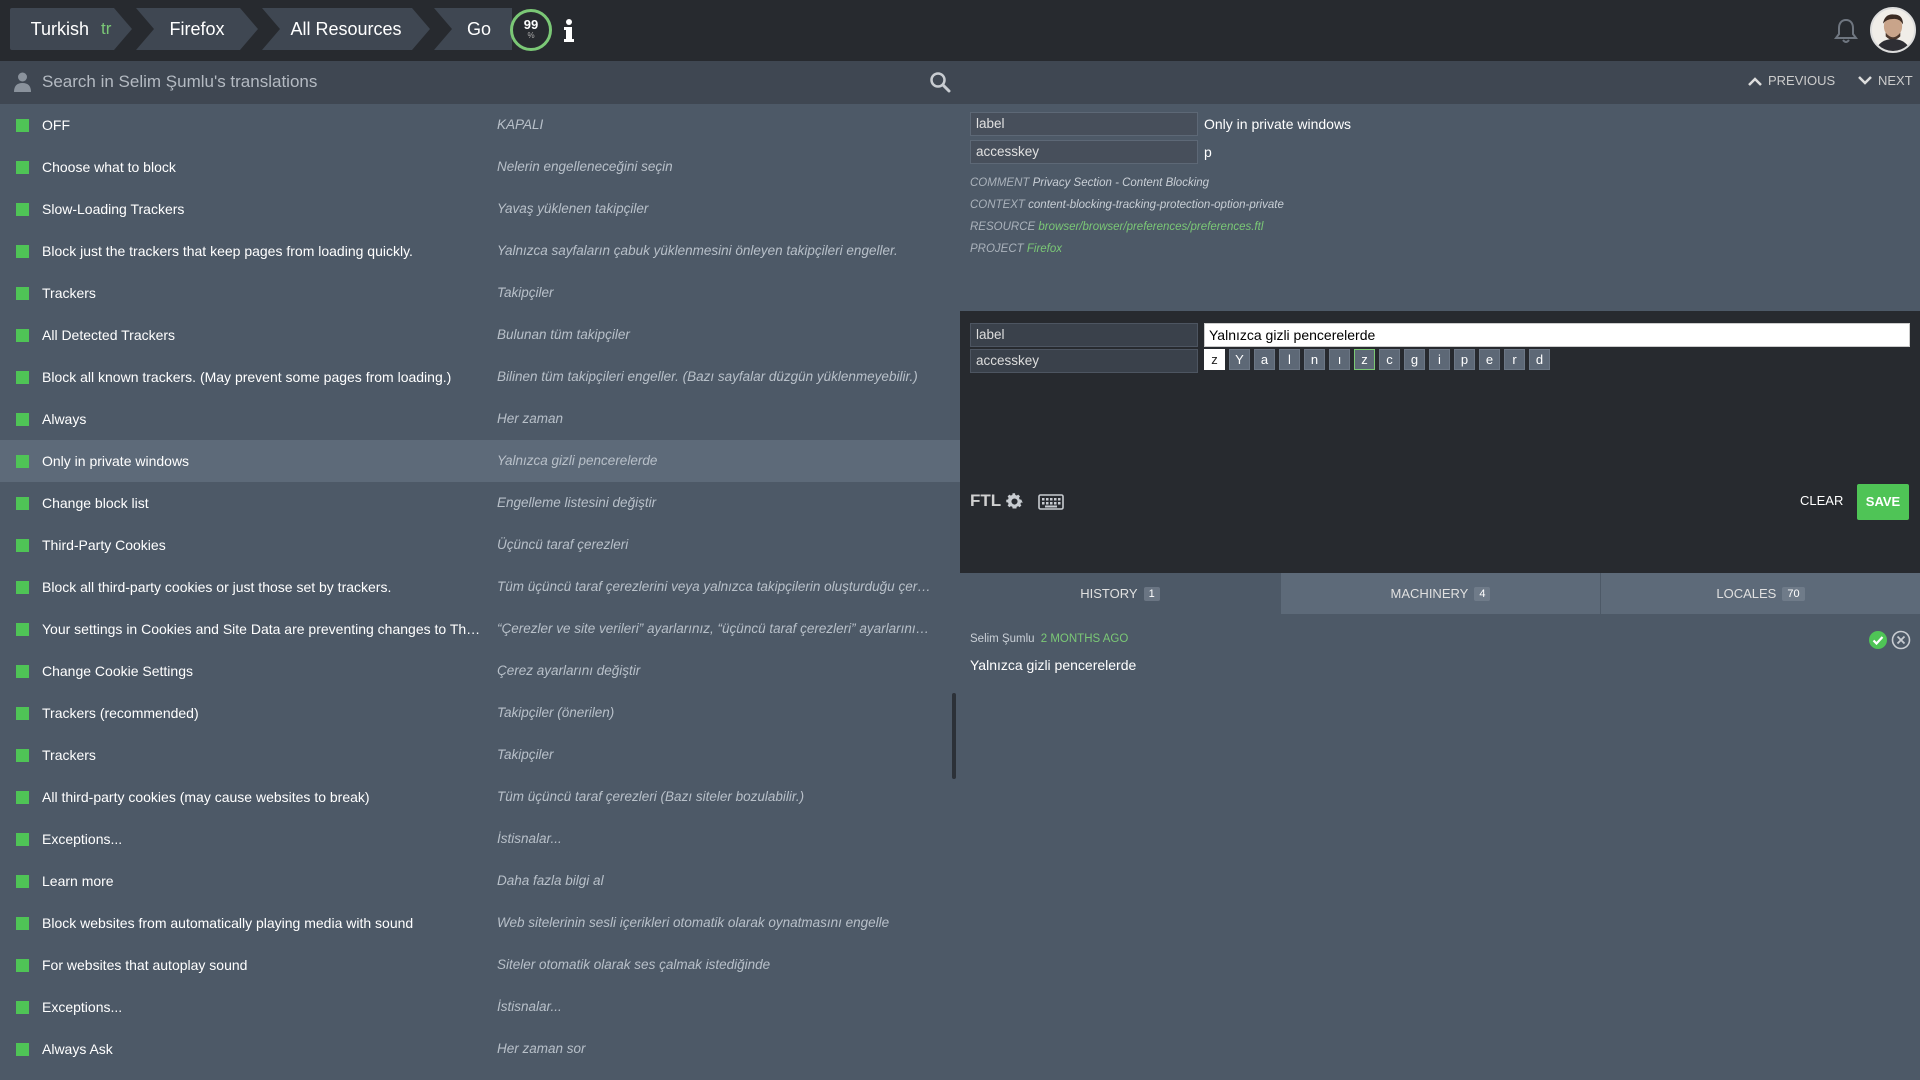 Image resolution: width=1920 pixels, height=1080 pixels. What do you see at coordinates (1791, 80) in the screenshot?
I see `previous-button: PREVIOUS` at bounding box center [1791, 80].